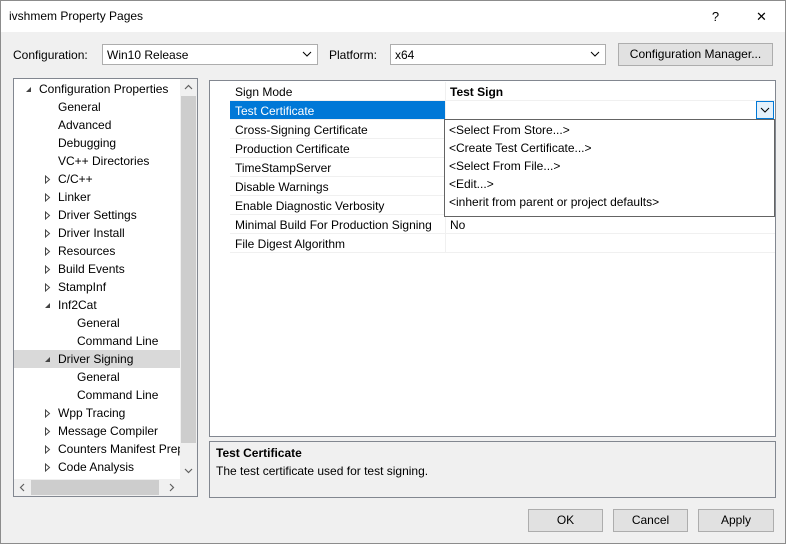  Describe the element at coordinates (292, 149) in the screenshot. I see `property-name: Production Certificate` at that location.